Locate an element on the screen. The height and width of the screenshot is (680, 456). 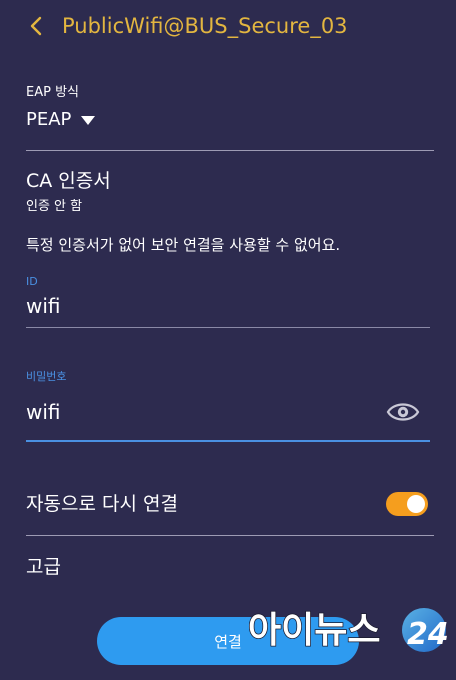
auto-reconnect-label: 자동으로 다시 연결 is located at coordinates (102, 504).